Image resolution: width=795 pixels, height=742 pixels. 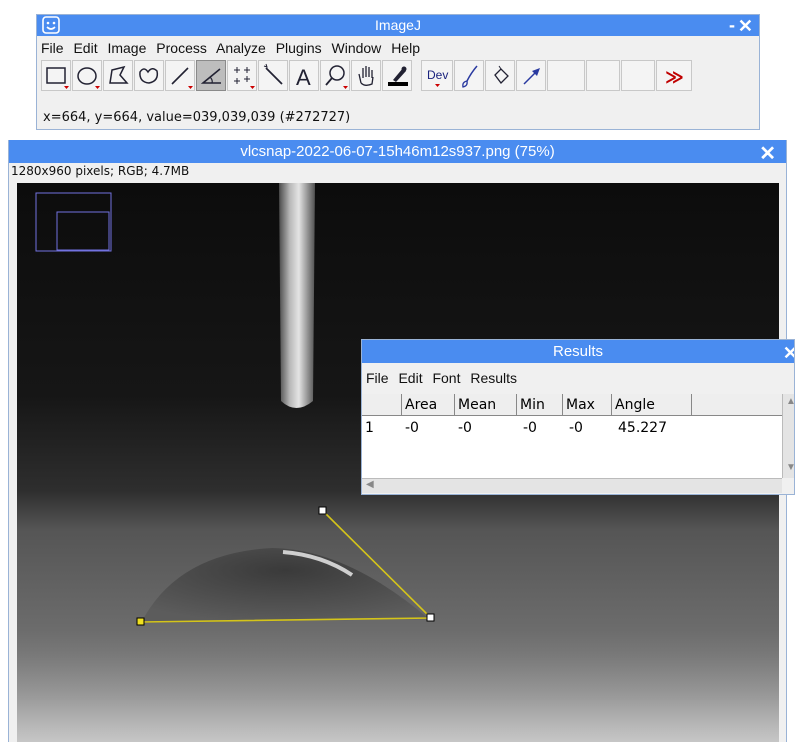 I want to click on text-tool-button: A, so click(x=304, y=75).